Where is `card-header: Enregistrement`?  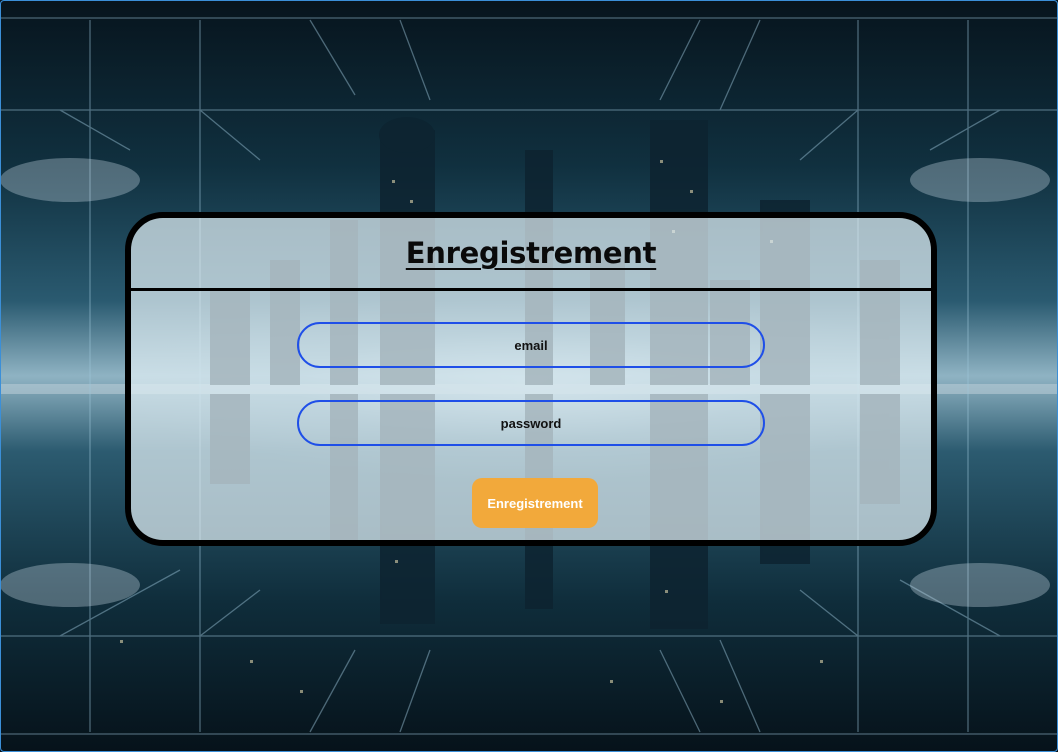 card-header: Enregistrement is located at coordinates (531, 254).